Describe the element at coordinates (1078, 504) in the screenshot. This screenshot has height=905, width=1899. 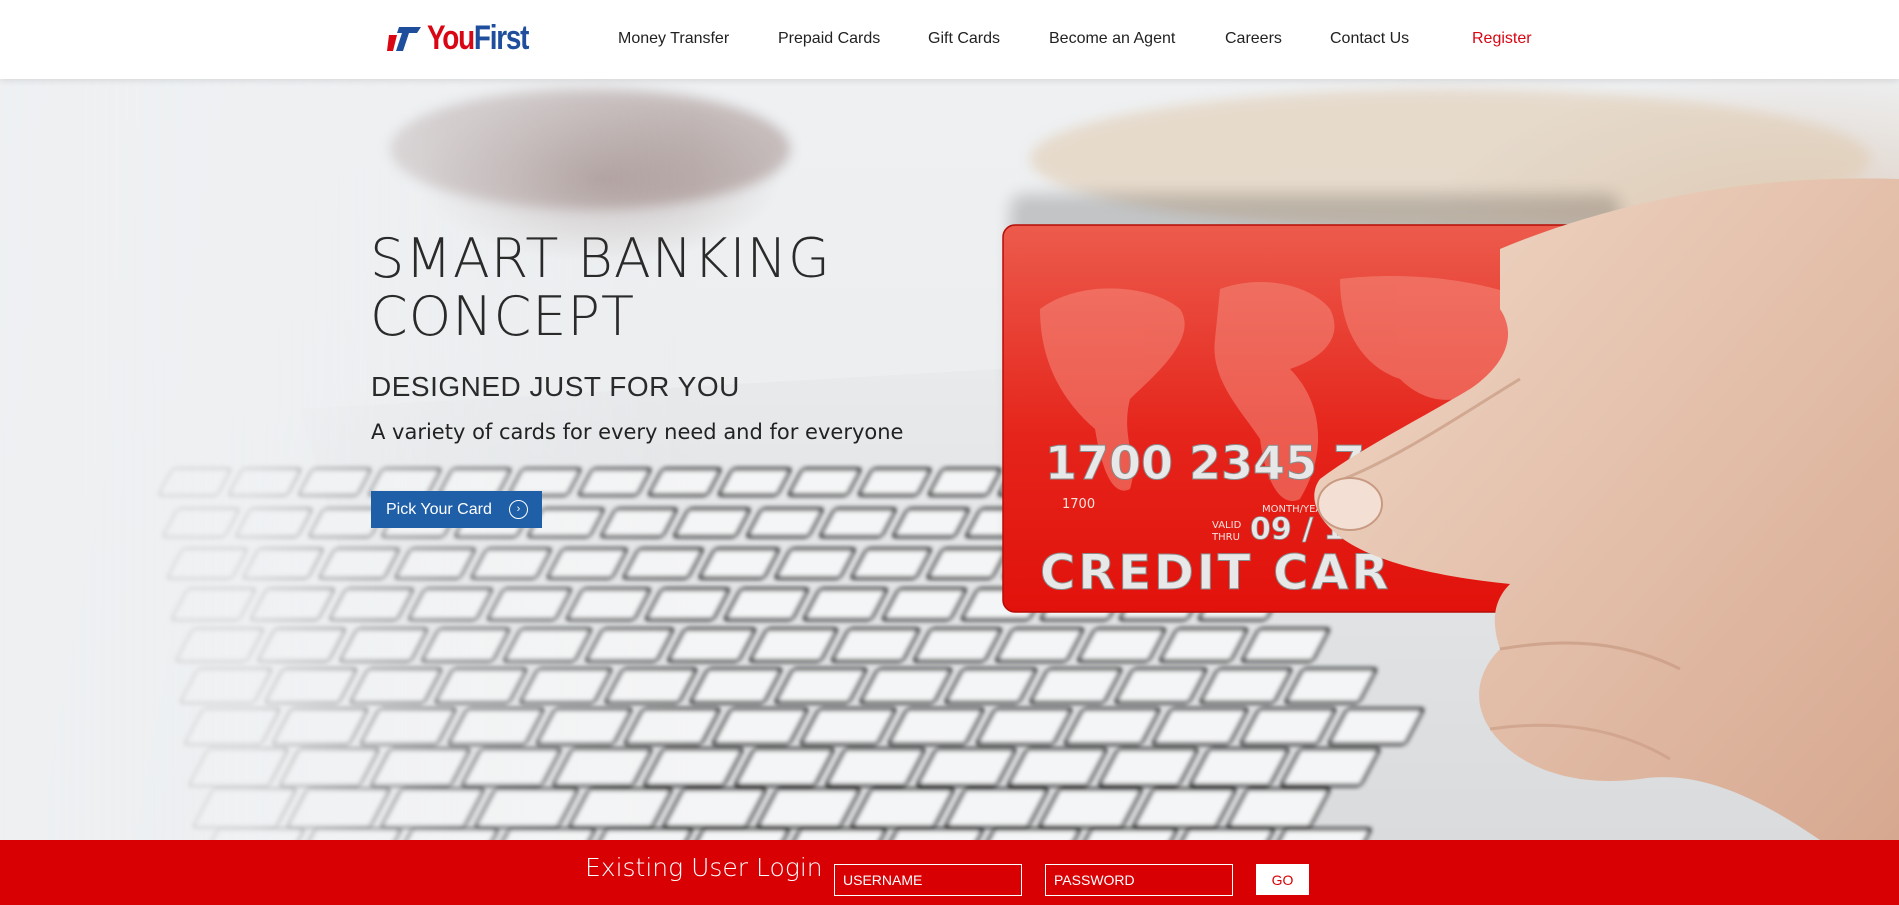
I see `card-small-number: 1700` at that location.